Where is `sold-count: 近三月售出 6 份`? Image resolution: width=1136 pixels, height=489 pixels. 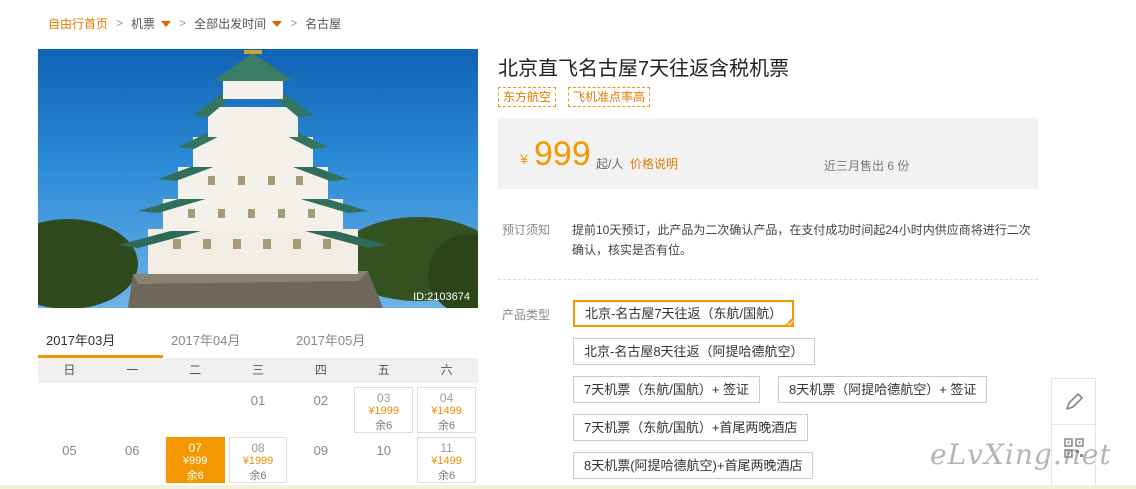
sold-count: 近三月售出 6 份 is located at coordinates (867, 166).